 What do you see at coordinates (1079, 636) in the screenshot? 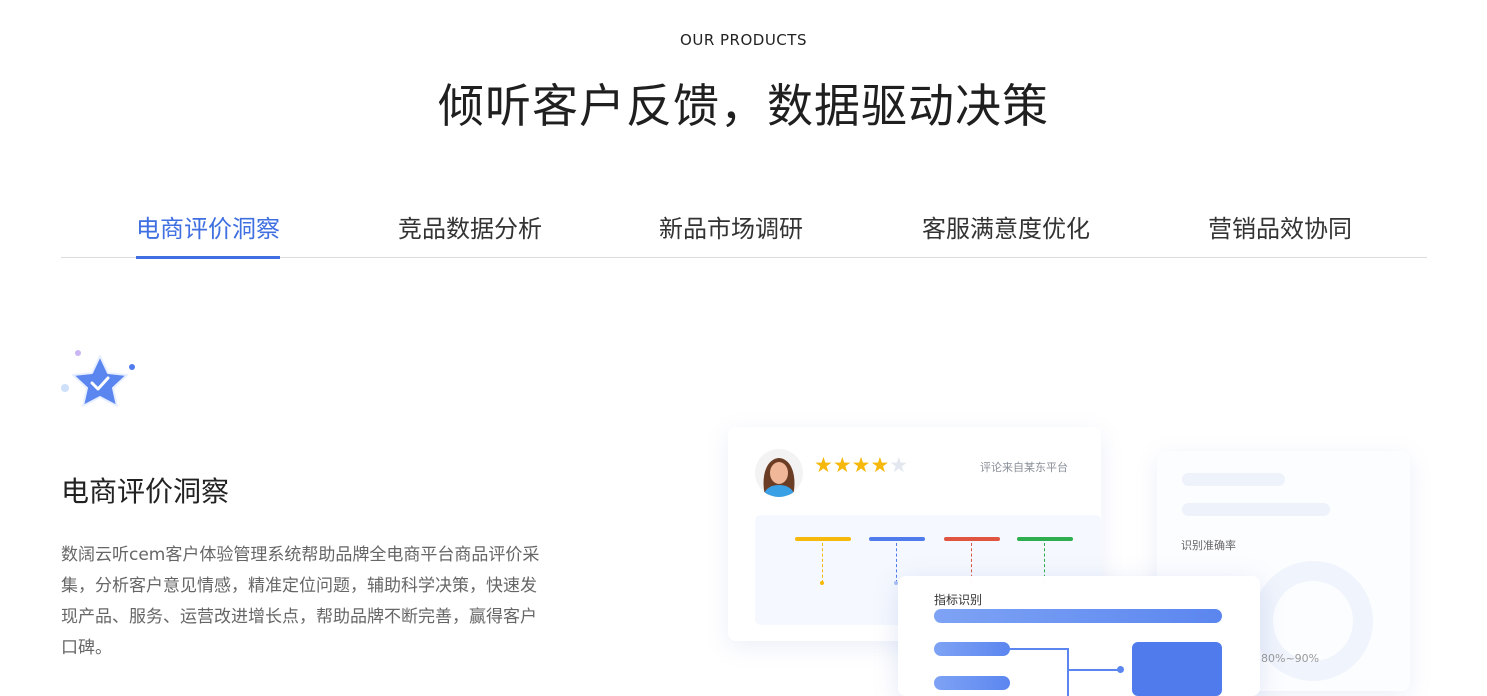
I see `indicator-card: 指标识别` at bounding box center [1079, 636].